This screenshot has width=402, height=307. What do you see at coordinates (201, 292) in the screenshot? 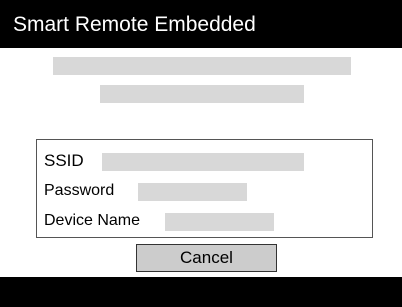
I see `bottom-bar` at bounding box center [201, 292].